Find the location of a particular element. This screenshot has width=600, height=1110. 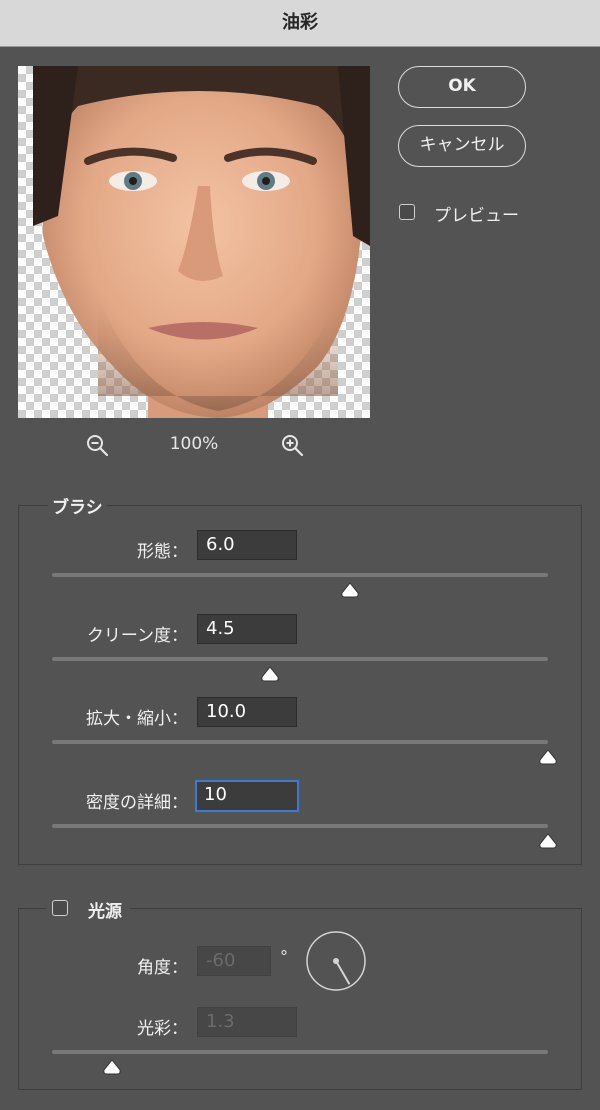

cleanliness-label: クリーン度： is located at coordinates (137, 636).